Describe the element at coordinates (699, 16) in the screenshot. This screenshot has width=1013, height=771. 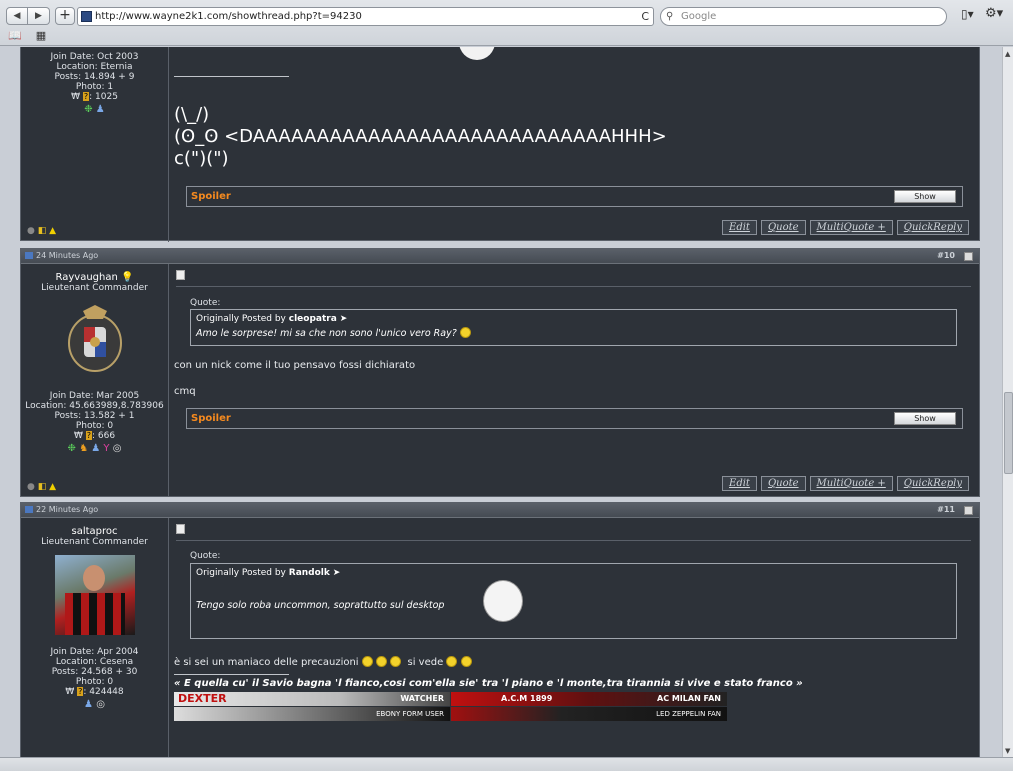
I see `search-placeholder: Google` at that location.